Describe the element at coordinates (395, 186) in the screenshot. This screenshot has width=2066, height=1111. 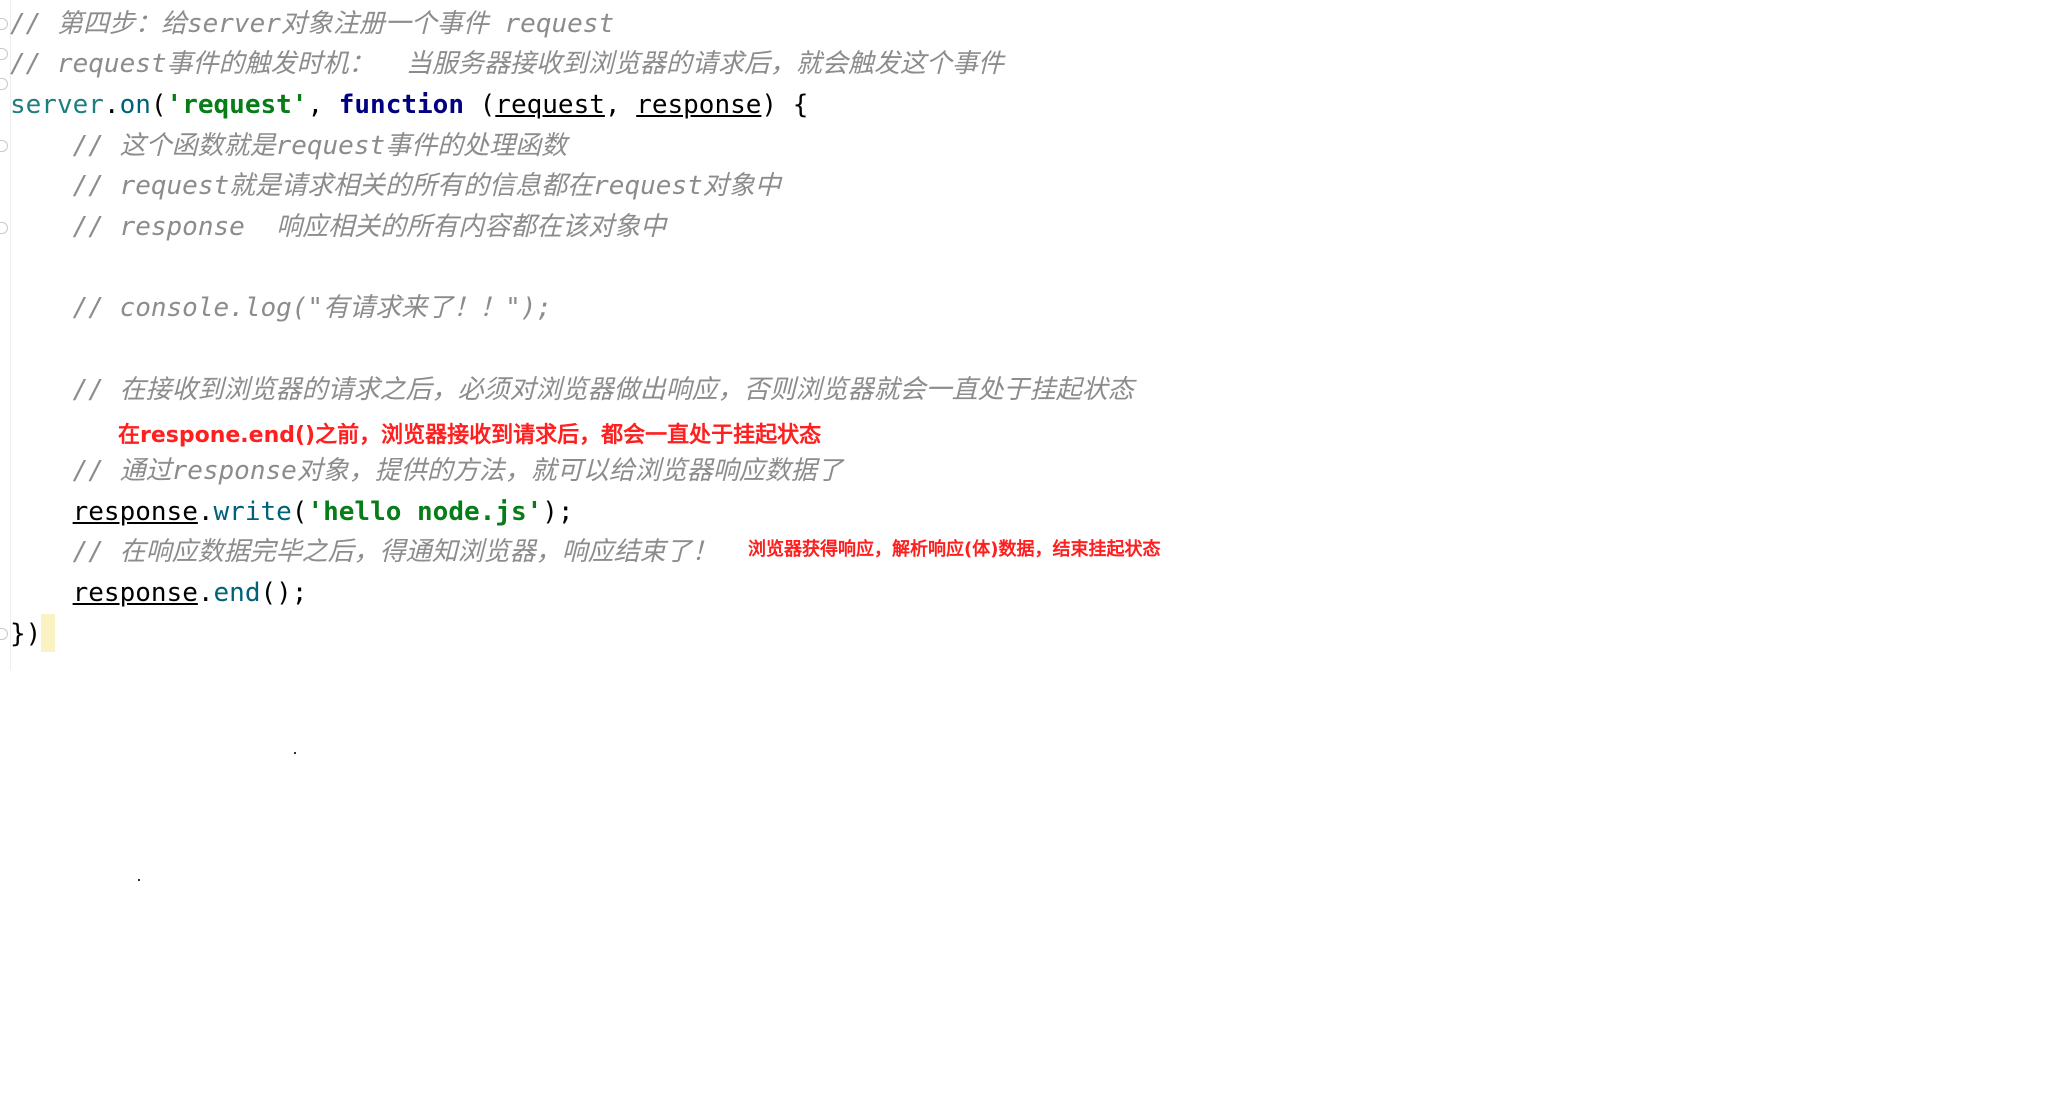
I see `code-line-5: // request就是请求相关的所有的信息都在request对象中` at that location.